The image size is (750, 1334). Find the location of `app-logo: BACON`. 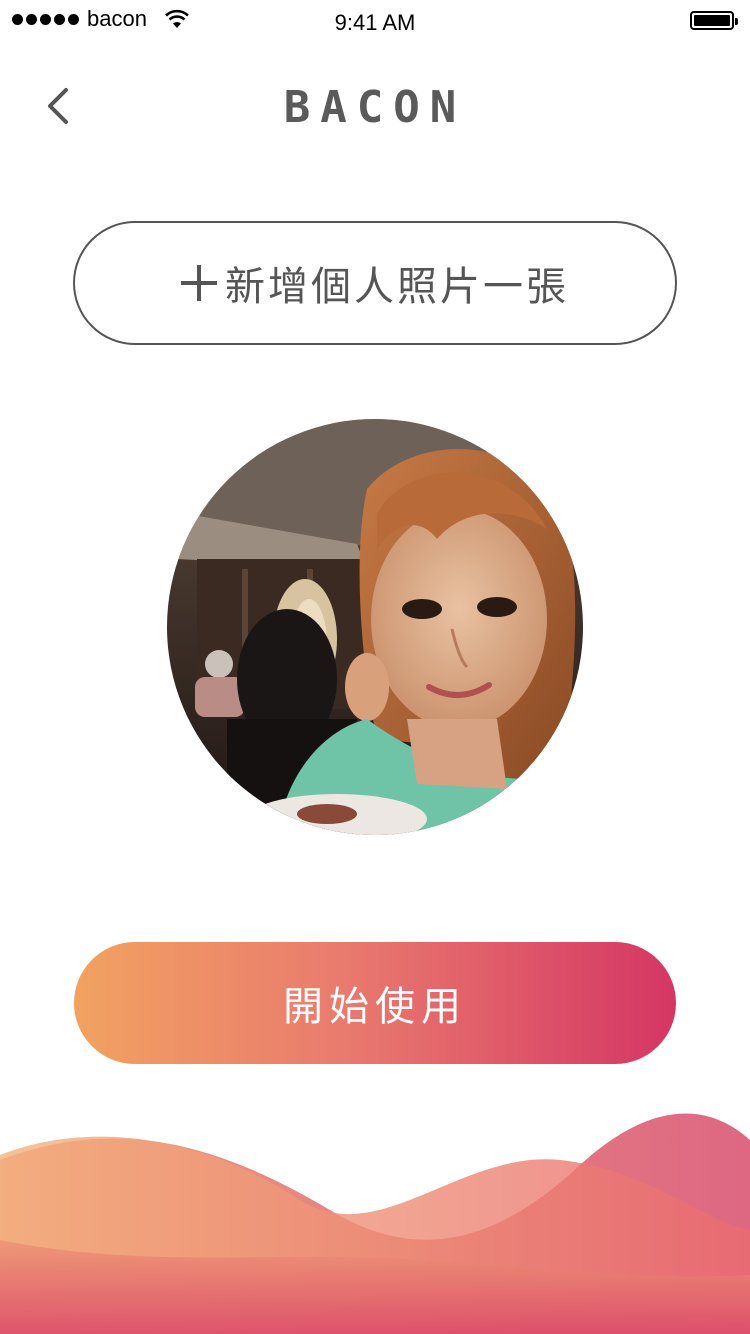

app-logo: BACON is located at coordinates (375, 107).